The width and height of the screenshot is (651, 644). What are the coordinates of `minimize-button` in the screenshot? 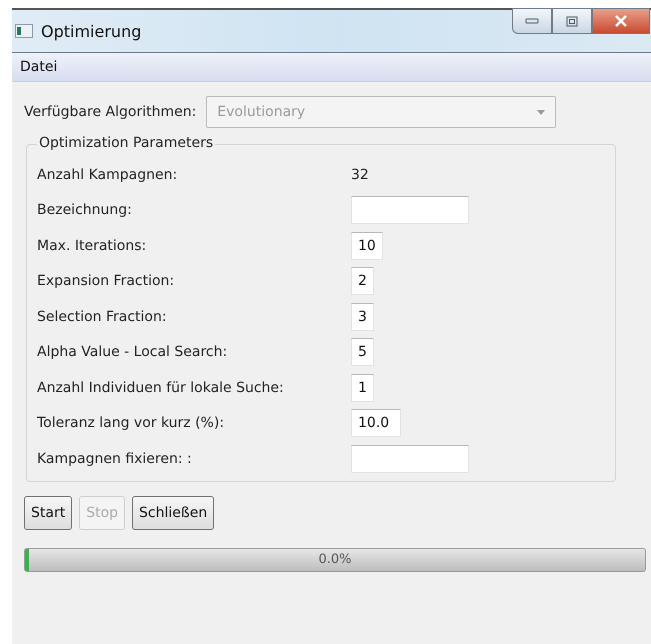 It's located at (532, 21).